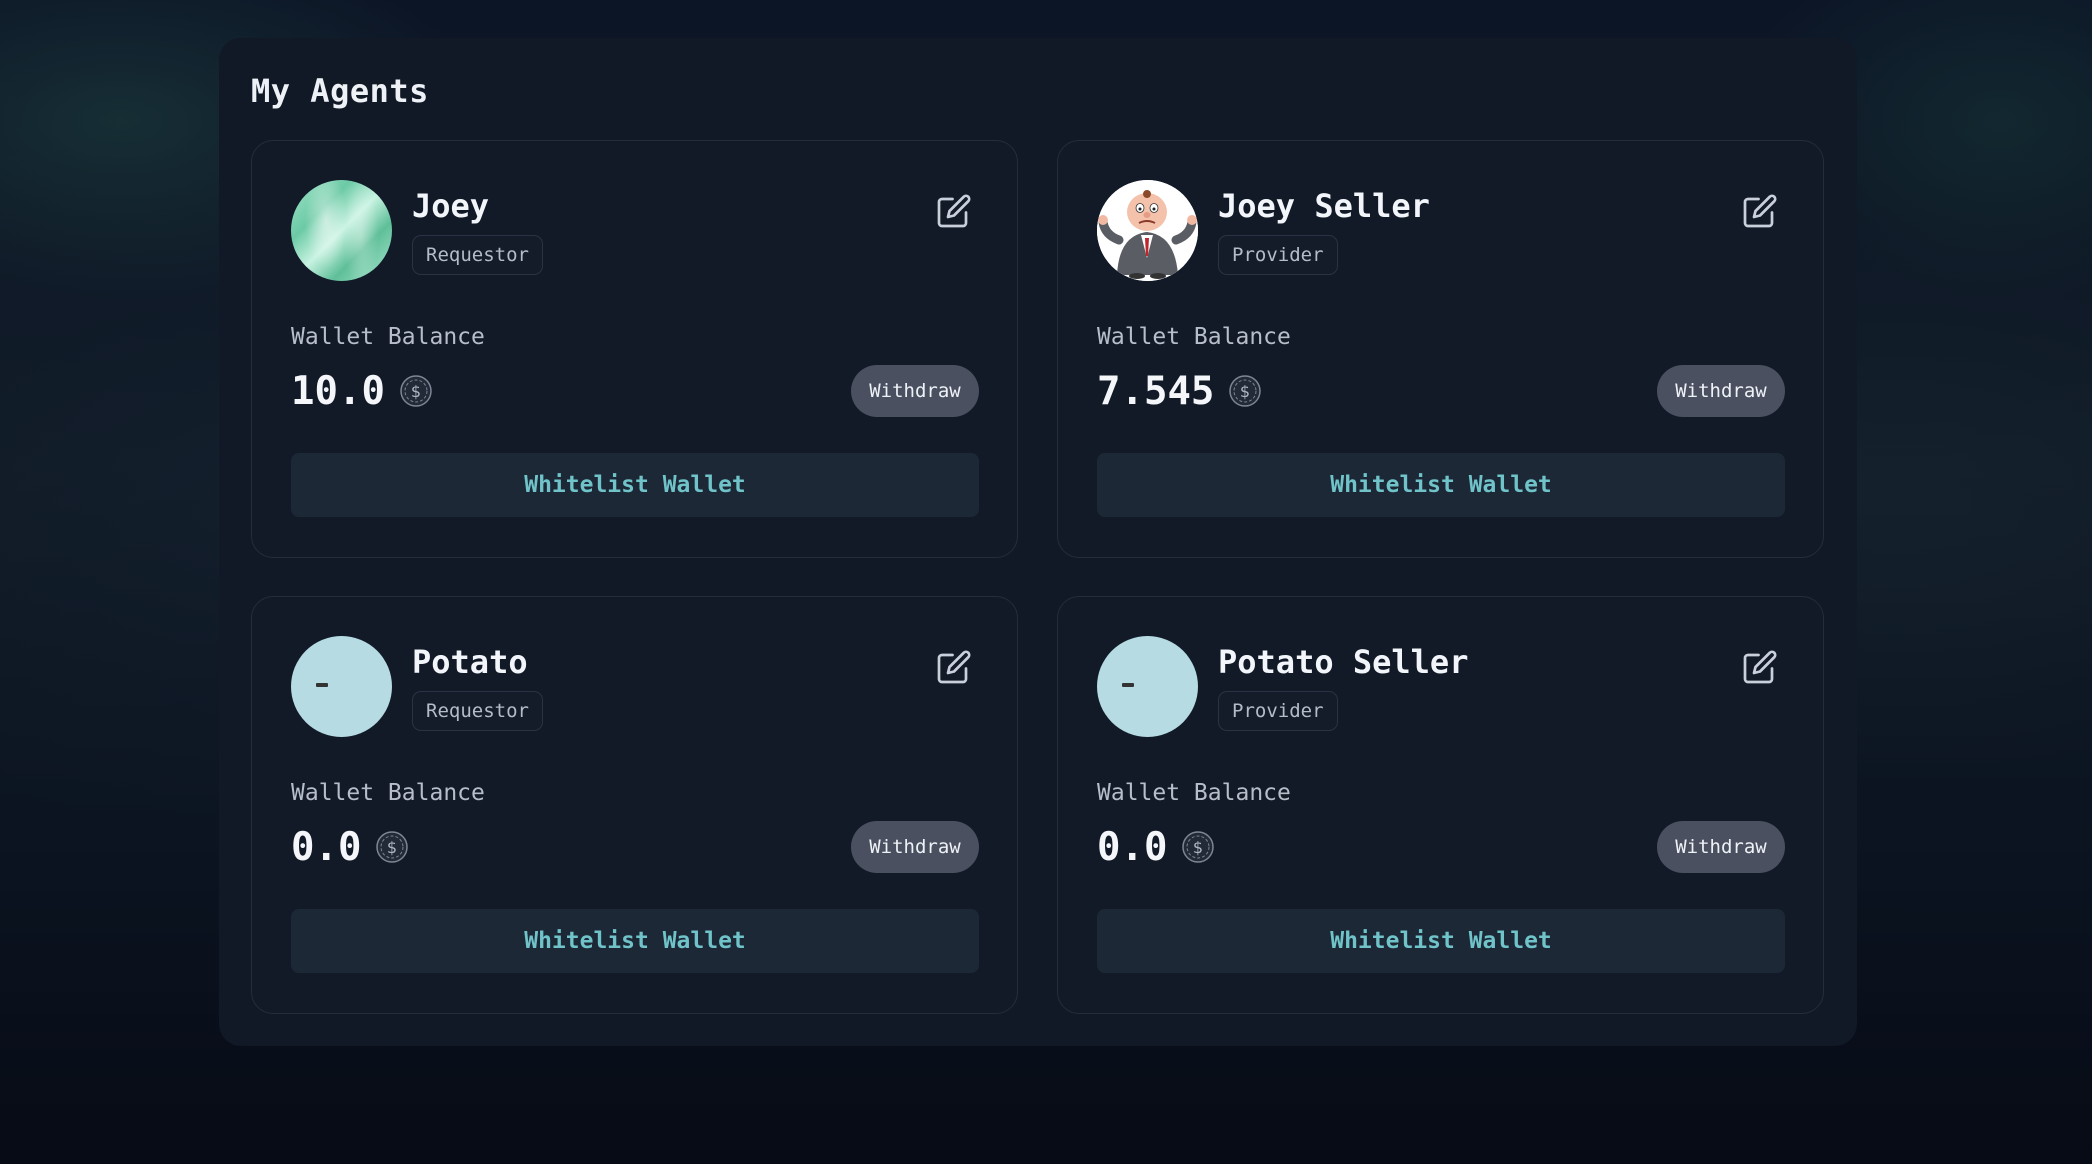 The height and width of the screenshot is (1164, 2092). What do you see at coordinates (338, 391) in the screenshot?
I see `balance-value: 10.0` at bounding box center [338, 391].